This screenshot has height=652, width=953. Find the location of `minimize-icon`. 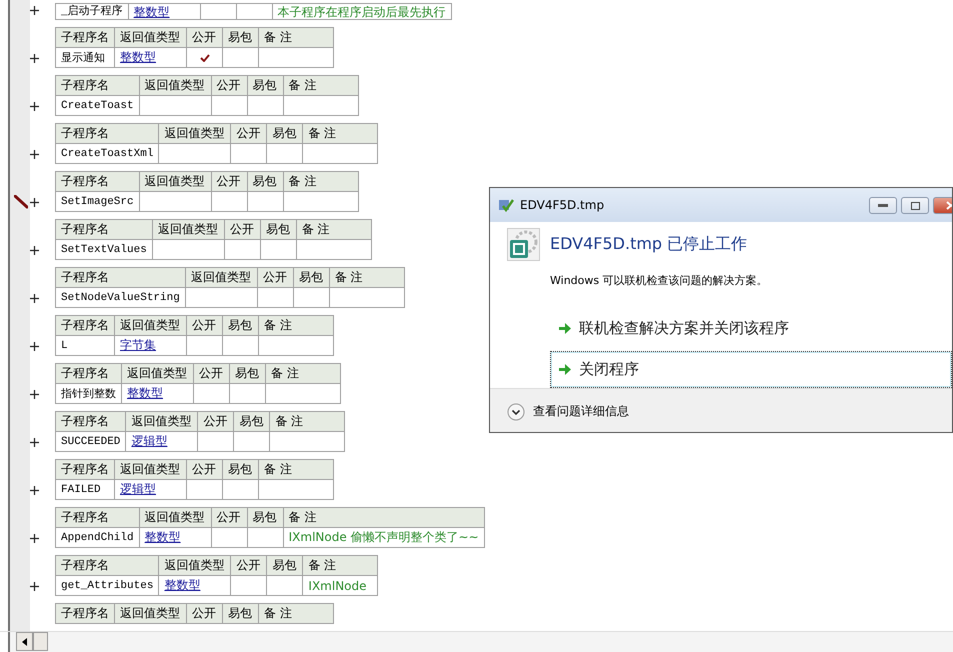

minimize-icon is located at coordinates (883, 206).